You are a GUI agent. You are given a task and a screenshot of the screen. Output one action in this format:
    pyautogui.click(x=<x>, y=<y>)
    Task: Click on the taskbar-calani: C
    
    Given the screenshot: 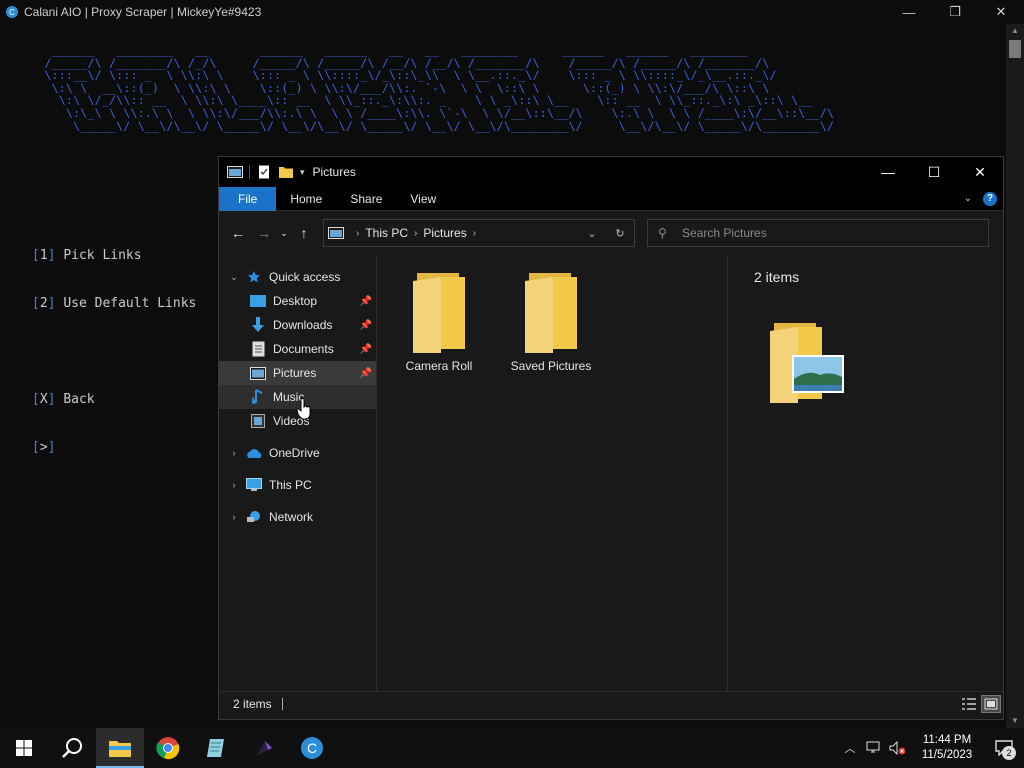 What is the action you would take?
    pyautogui.click(x=312, y=748)
    